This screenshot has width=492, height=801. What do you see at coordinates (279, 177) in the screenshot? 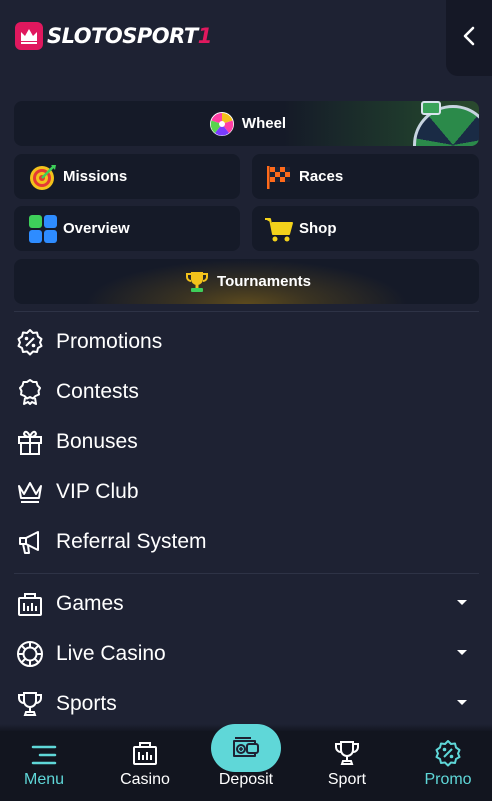
I see `racing-flag-icon` at bounding box center [279, 177].